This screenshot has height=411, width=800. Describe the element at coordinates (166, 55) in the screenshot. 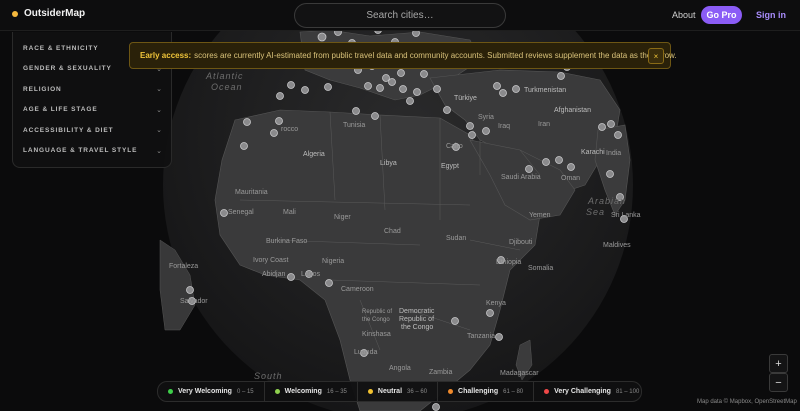

I see `banner-strong: Early access:` at that location.